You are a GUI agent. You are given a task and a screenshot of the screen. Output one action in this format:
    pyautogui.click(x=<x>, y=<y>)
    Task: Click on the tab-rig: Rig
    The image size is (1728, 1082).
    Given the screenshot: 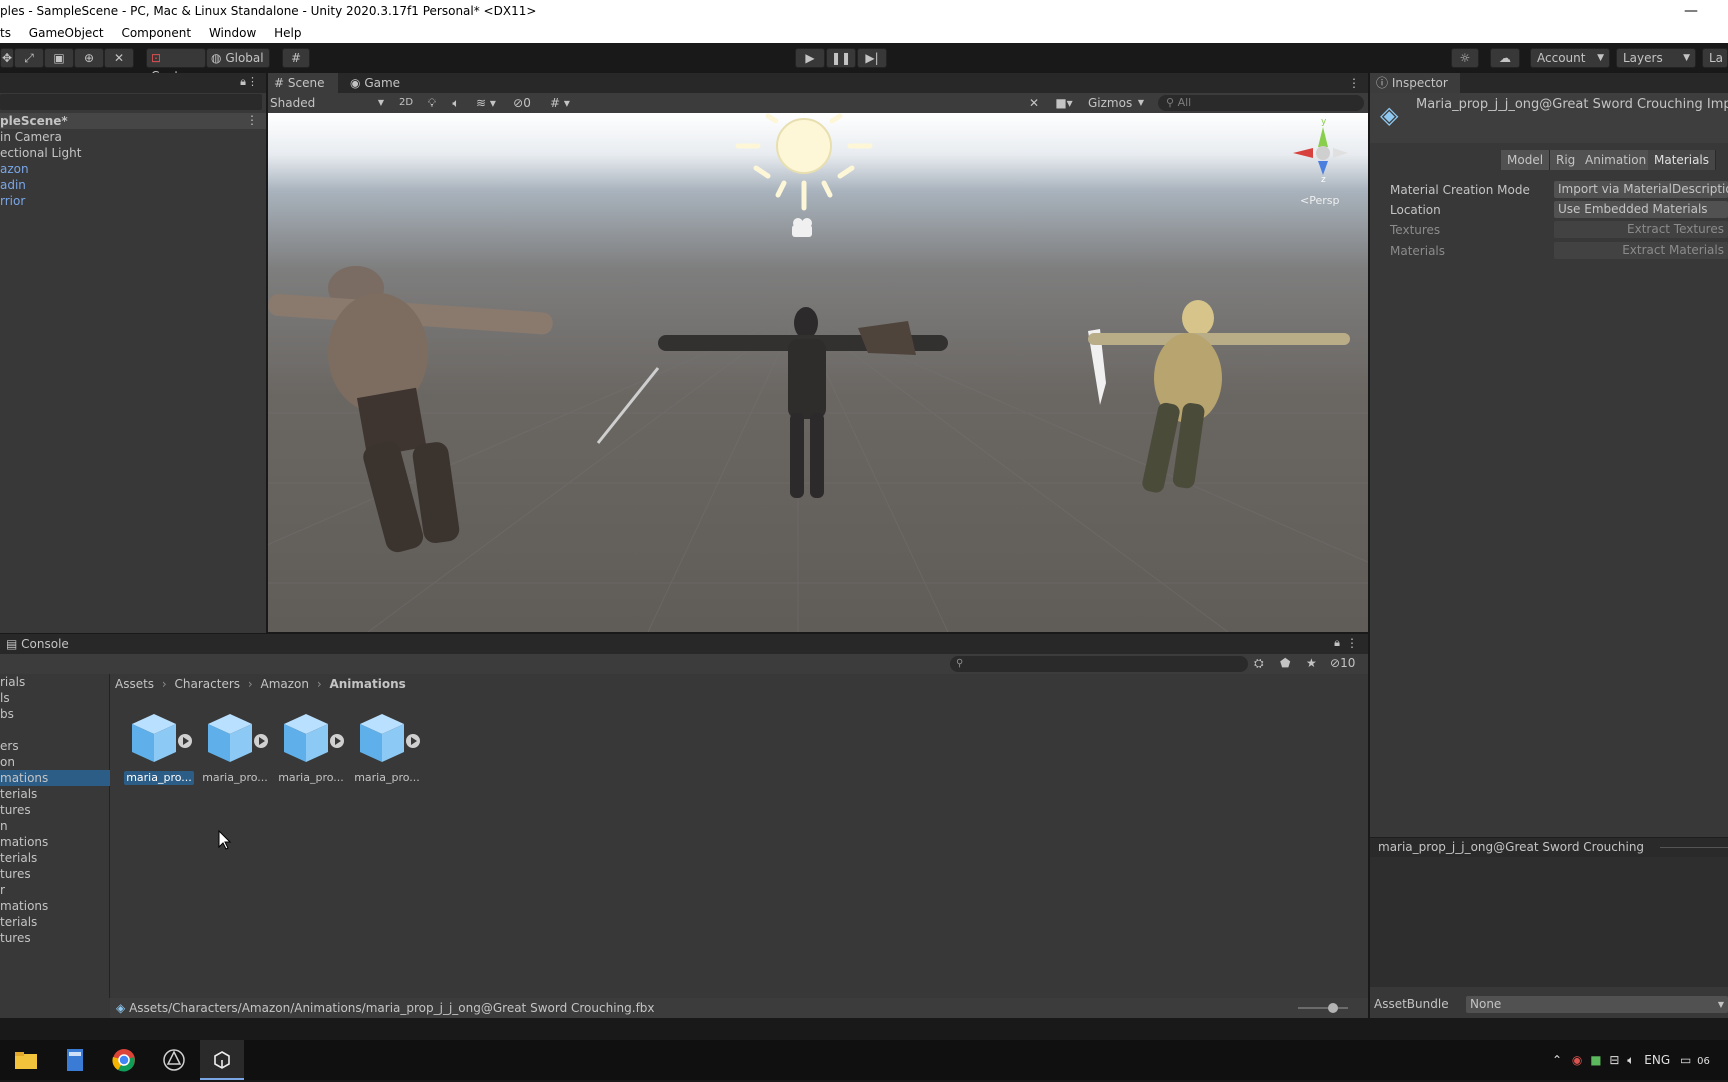 What is the action you would take?
    pyautogui.click(x=1566, y=160)
    